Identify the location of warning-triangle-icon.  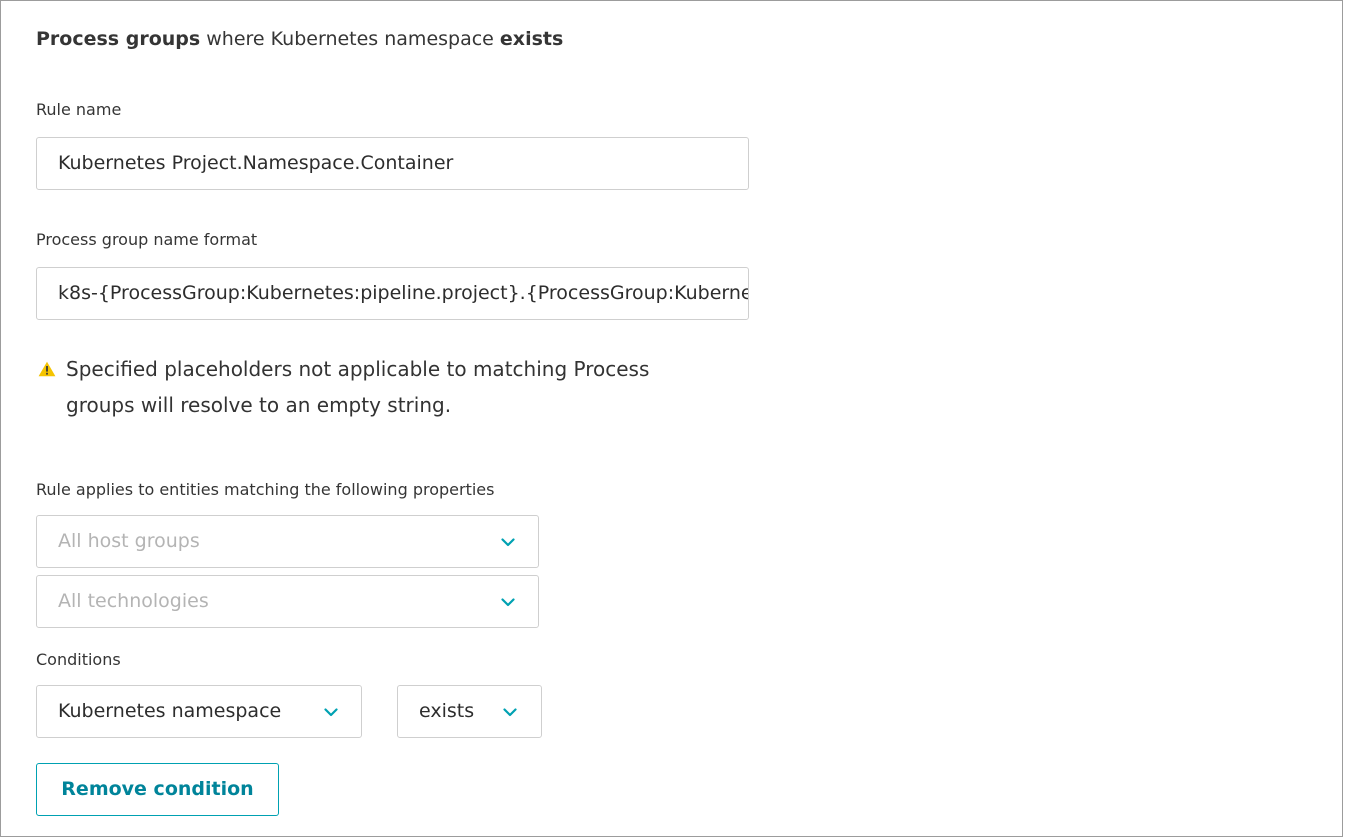
(47, 369).